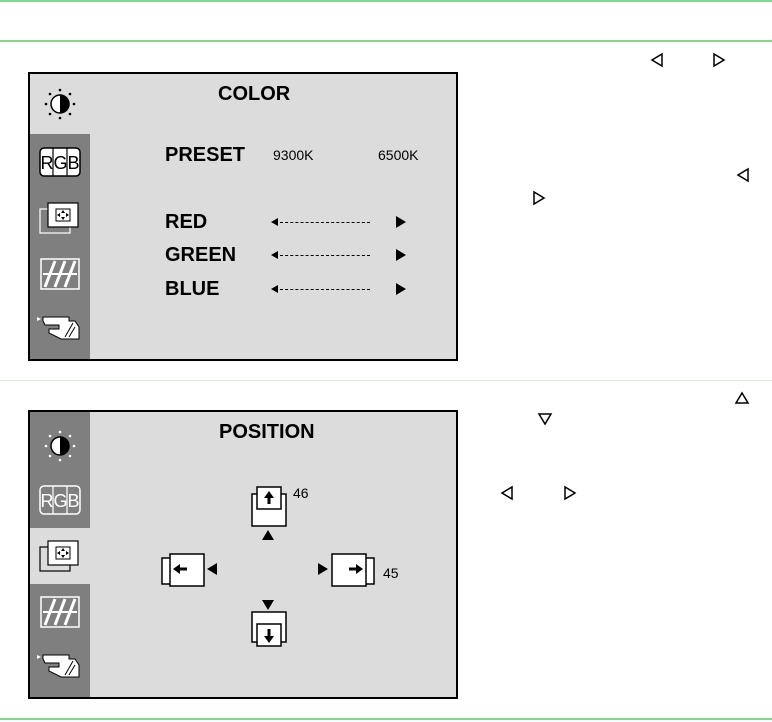 The height and width of the screenshot is (722, 772). I want to click on green-increase-arrow, so click(401, 255).